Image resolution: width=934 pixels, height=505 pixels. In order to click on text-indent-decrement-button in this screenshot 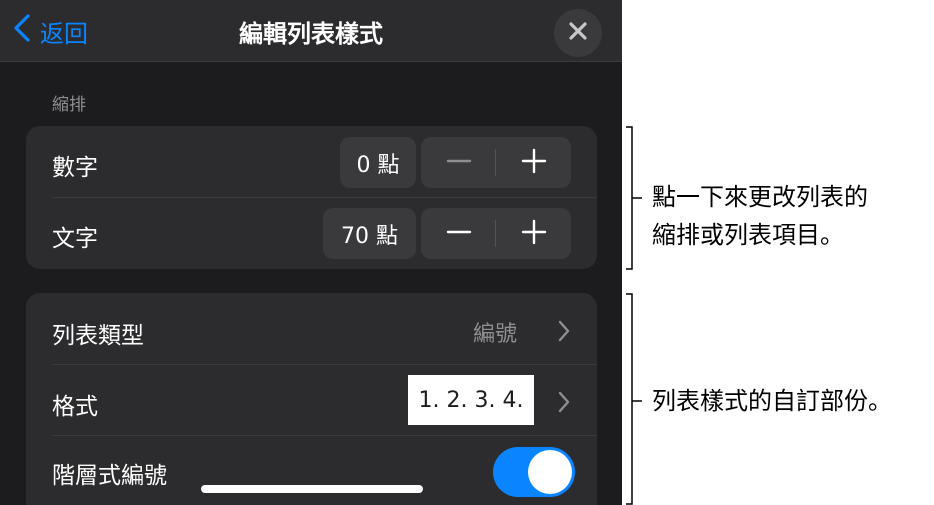, I will do `click(458, 233)`.